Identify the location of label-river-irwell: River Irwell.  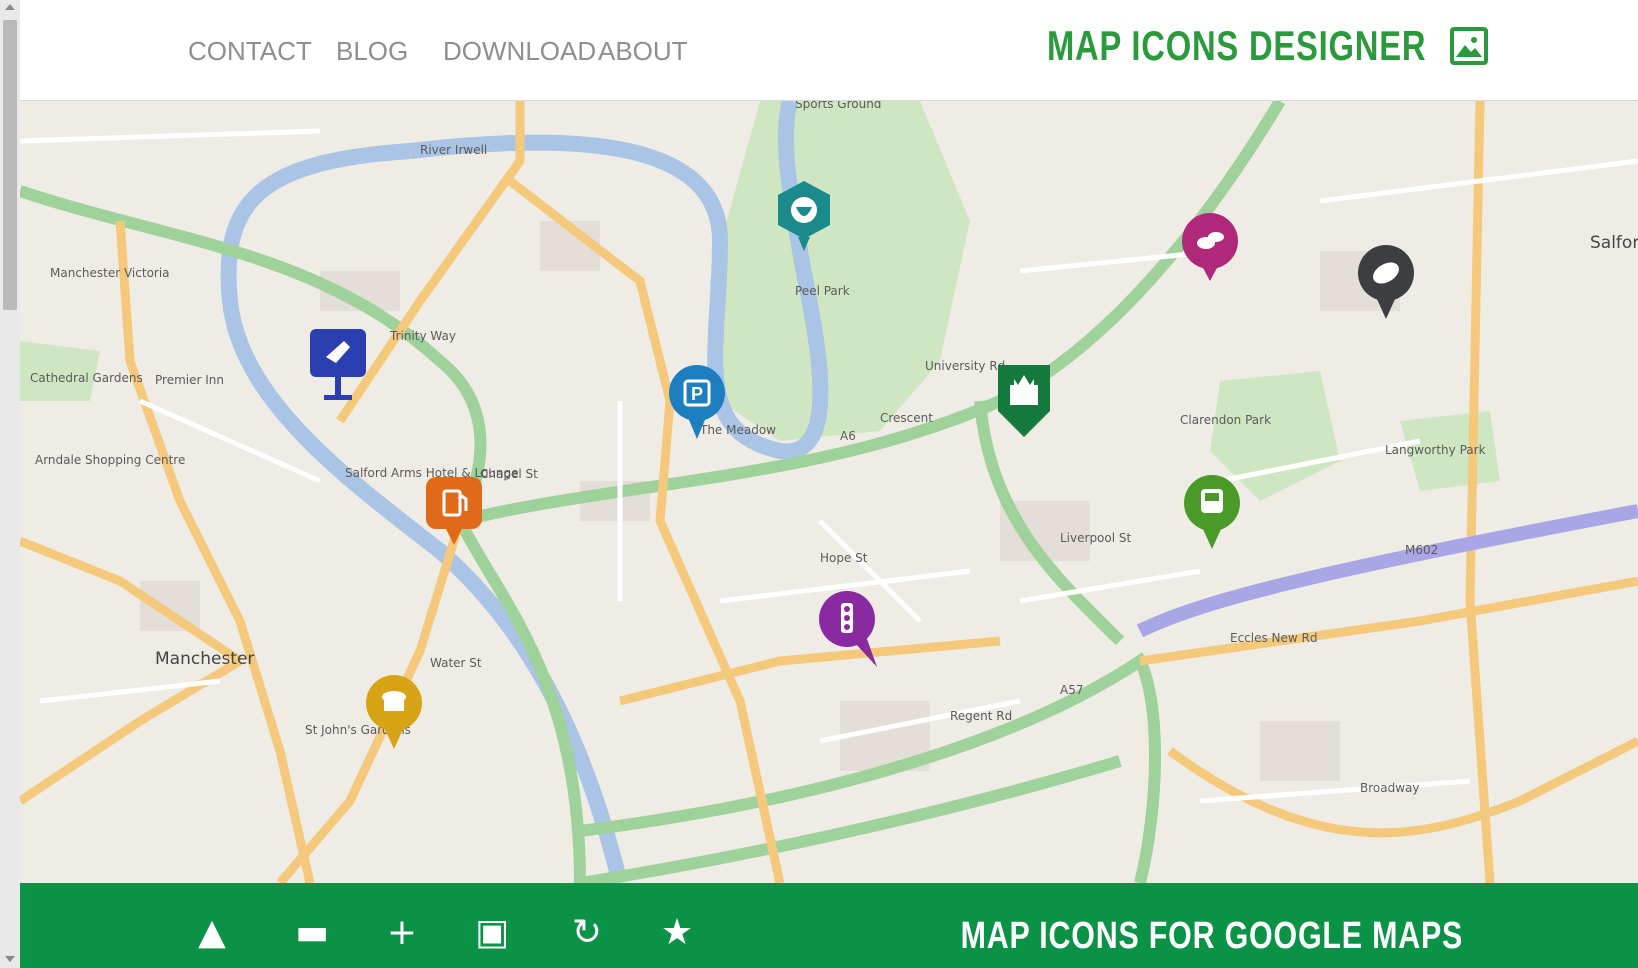
(454, 150).